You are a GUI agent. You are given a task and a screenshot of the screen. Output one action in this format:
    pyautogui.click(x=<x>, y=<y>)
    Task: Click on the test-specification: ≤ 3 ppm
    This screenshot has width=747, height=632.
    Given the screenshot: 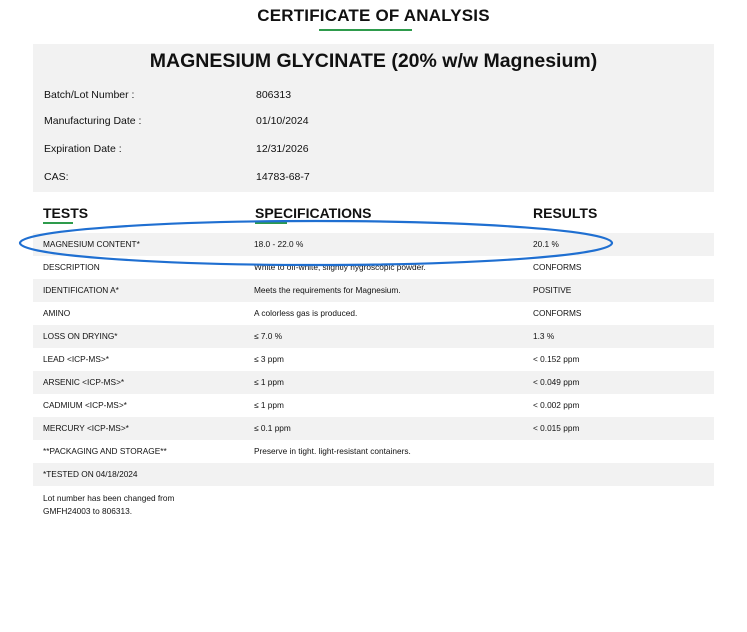 What is the action you would take?
    pyautogui.click(x=269, y=359)
    